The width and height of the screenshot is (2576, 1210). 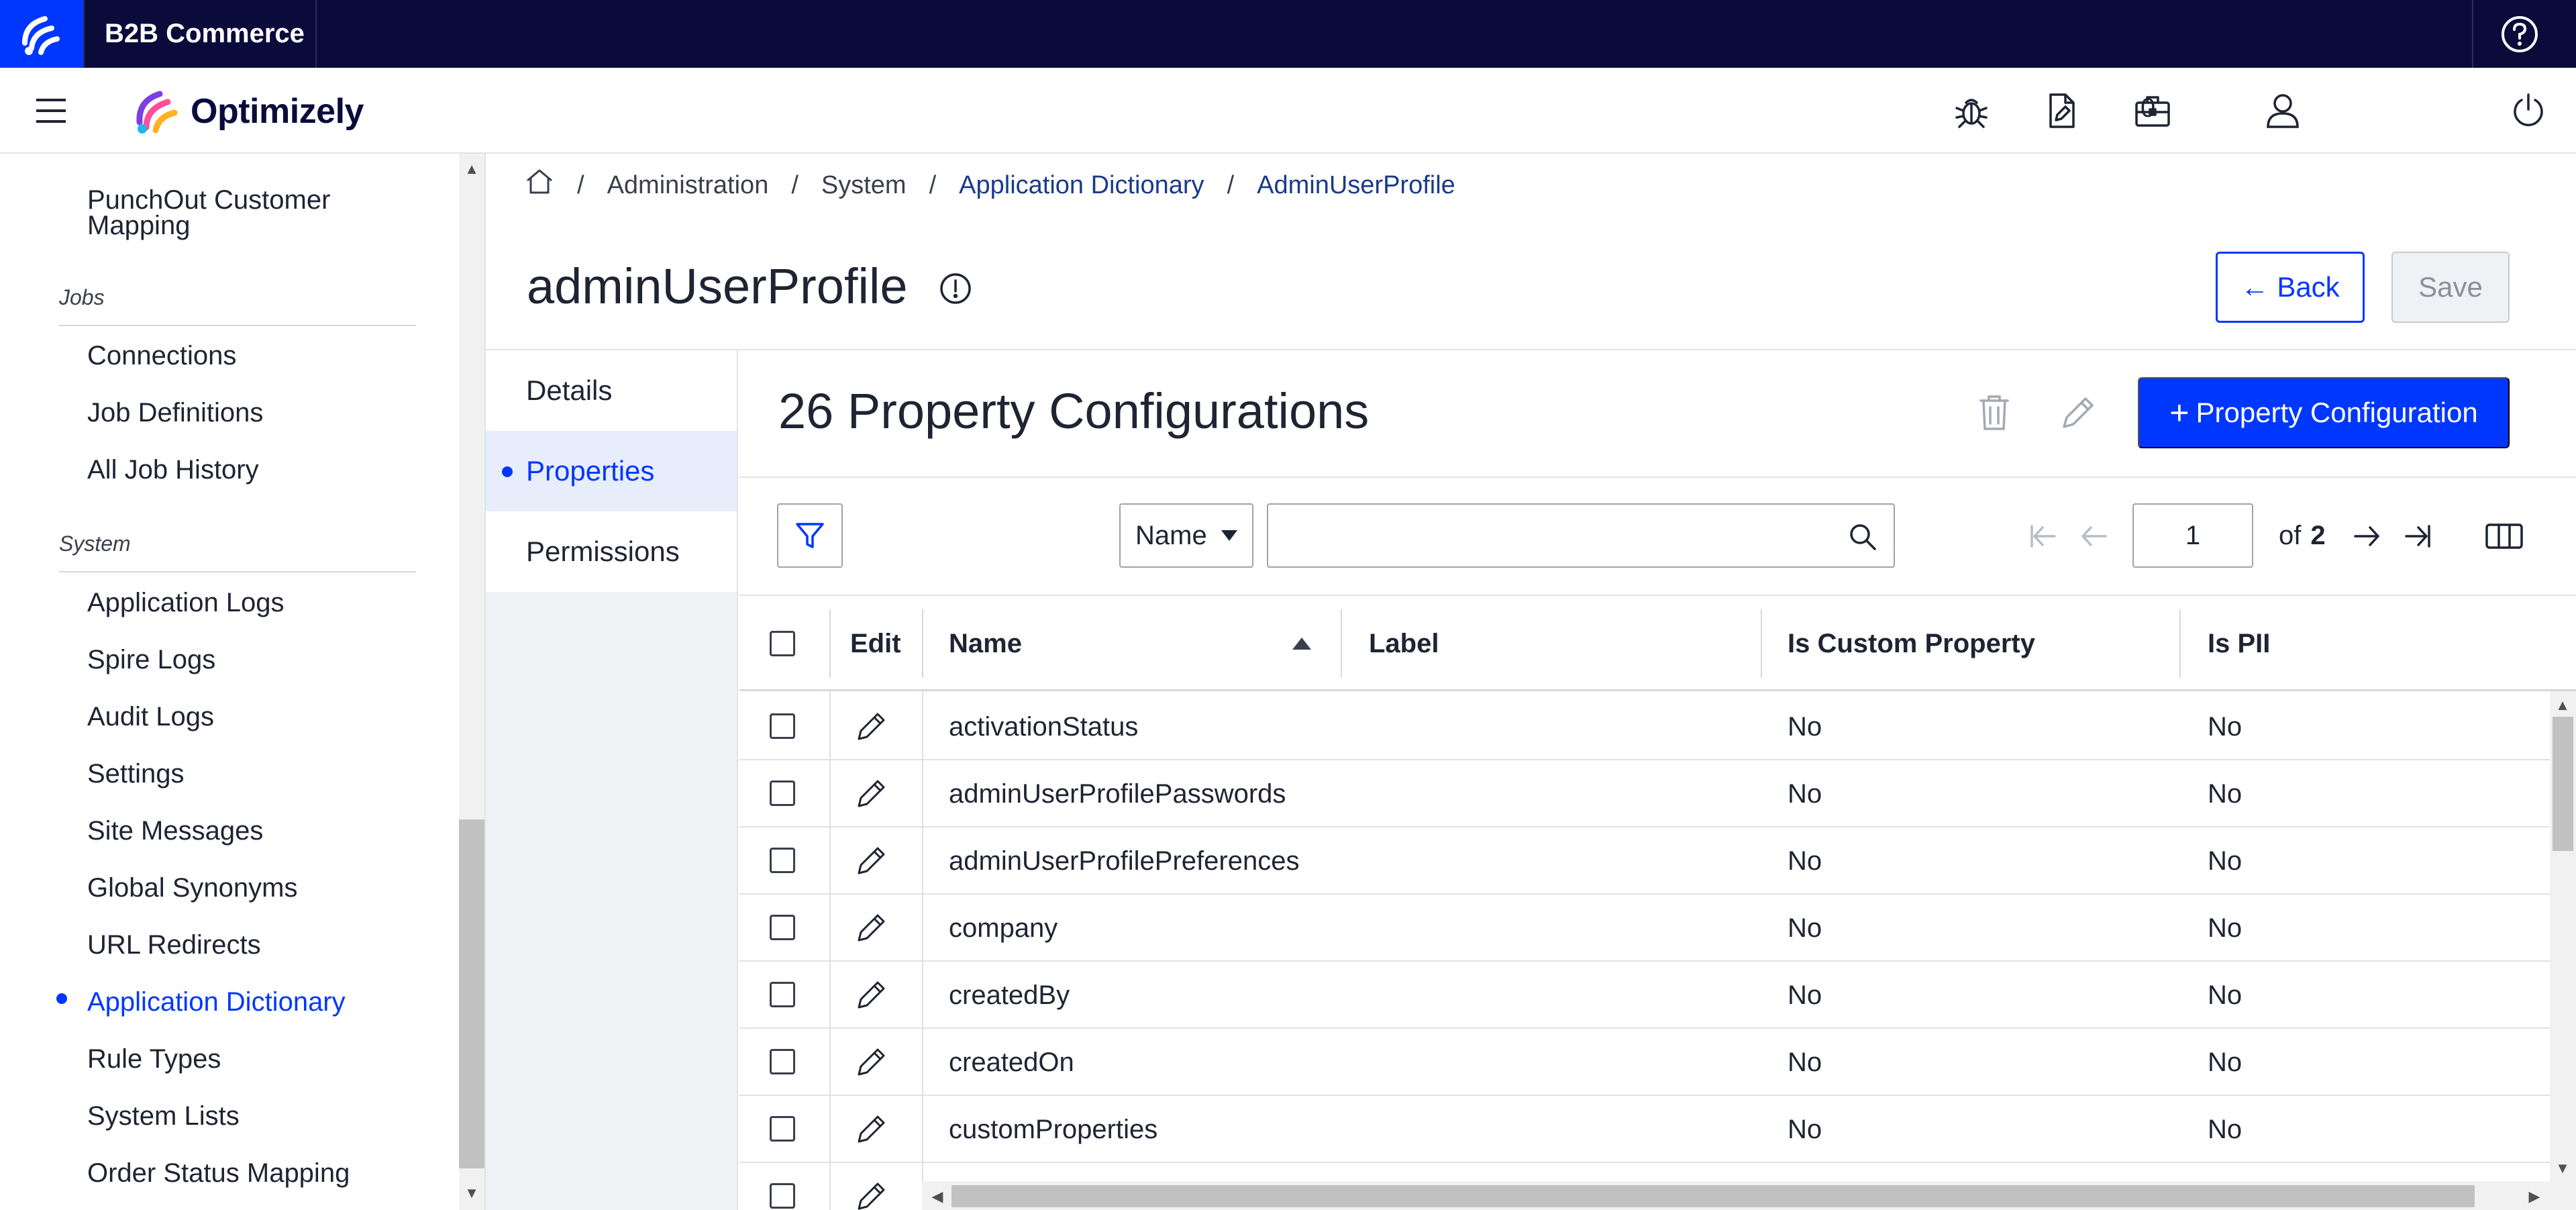 What do you see at coordinates (810, 535) in the screenshot?
I see `filter-button` at bounding box center [810, 535].